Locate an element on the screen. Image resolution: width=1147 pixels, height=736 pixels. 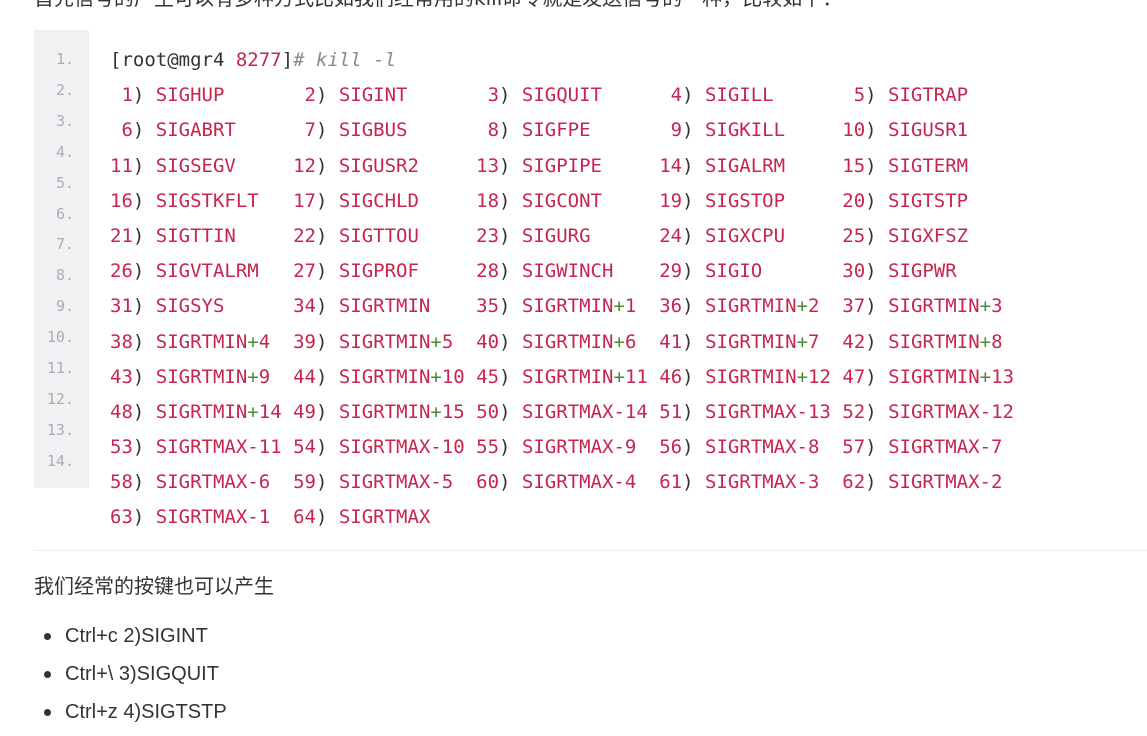
signal-name: SIGKILL is located at coordinates (745, 130).